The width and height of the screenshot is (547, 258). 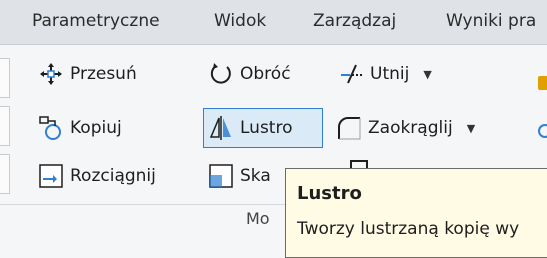 What do you see at coordinates (491, 21) in the screenshot?
I see `tab-wyniki: Wyniki pra` at bounding box center [491, 21].